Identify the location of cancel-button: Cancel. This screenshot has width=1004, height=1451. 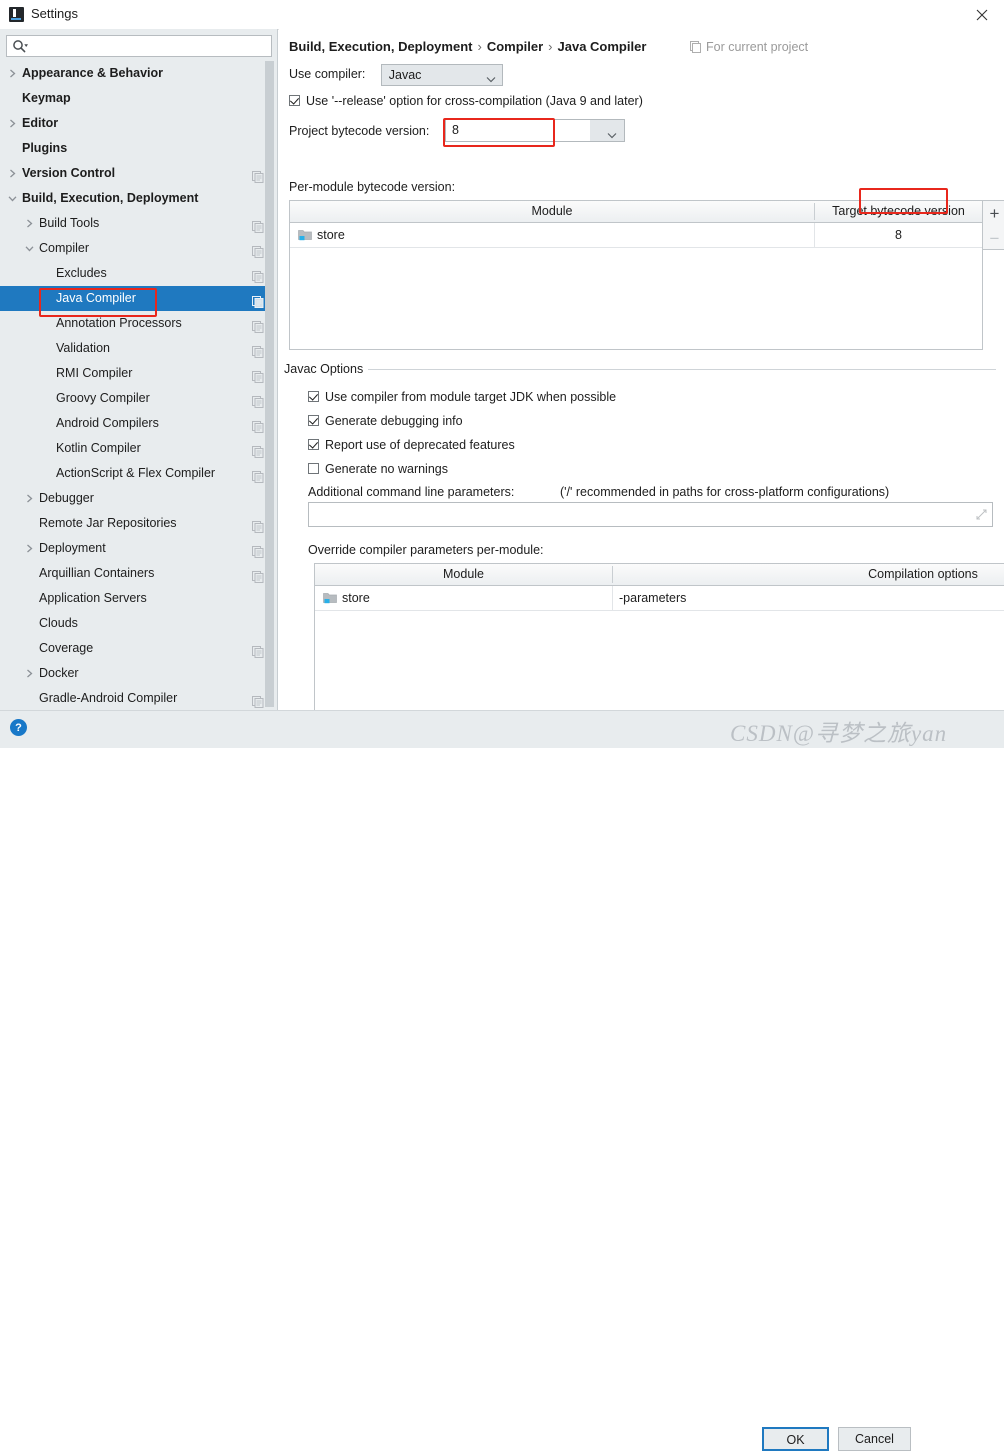
(874, 1439).